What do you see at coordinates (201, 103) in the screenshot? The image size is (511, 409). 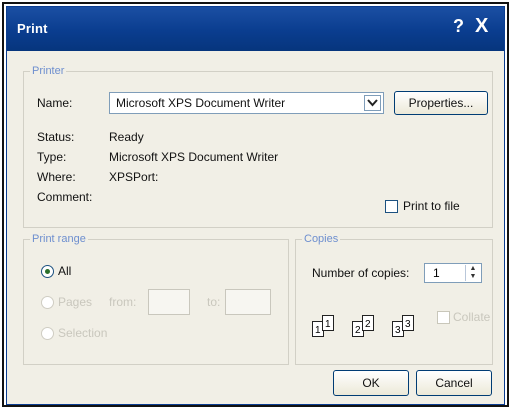 I see `selected-printer: Microsoft XPS Document Writer` at bounding box center [201, 103].